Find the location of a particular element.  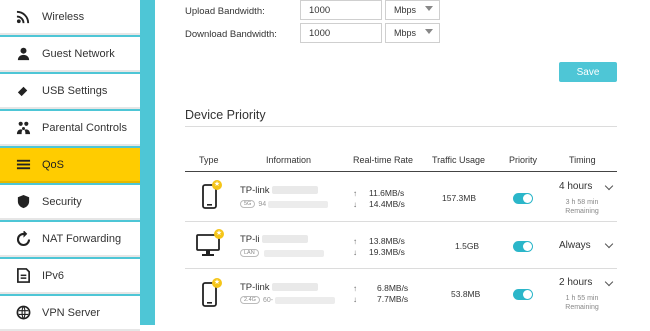

sidebar-item-parental-controls: Parental Controls is located at coordinates (70, 128).